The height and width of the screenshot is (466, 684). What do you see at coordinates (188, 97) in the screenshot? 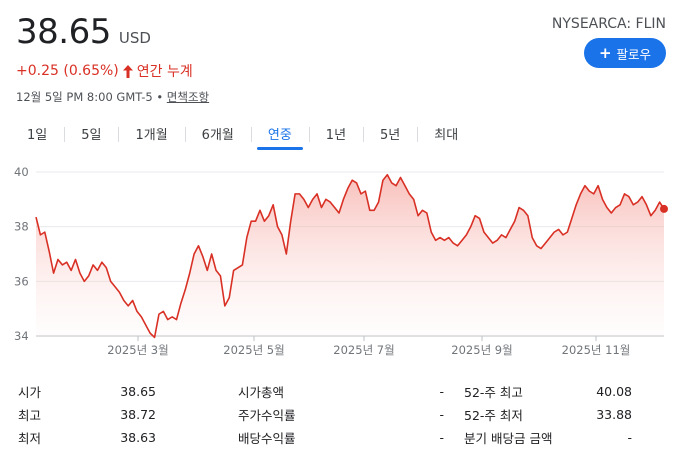
I see `disclaimer-link: 면책조항` at bounding box center [188, 97].